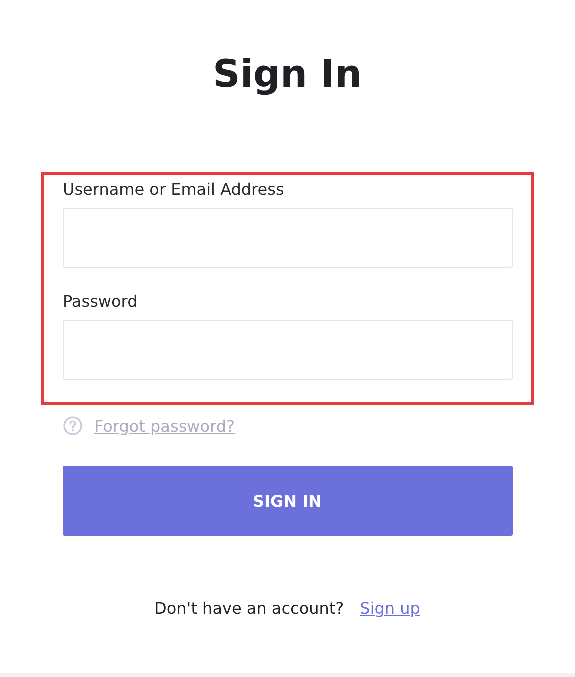 The width and height of the screenshot is (575, 677). What do you see at coordinates (101, 302) in the screenshot?
I see `field-label: Password` at bounding box center [101, 302].